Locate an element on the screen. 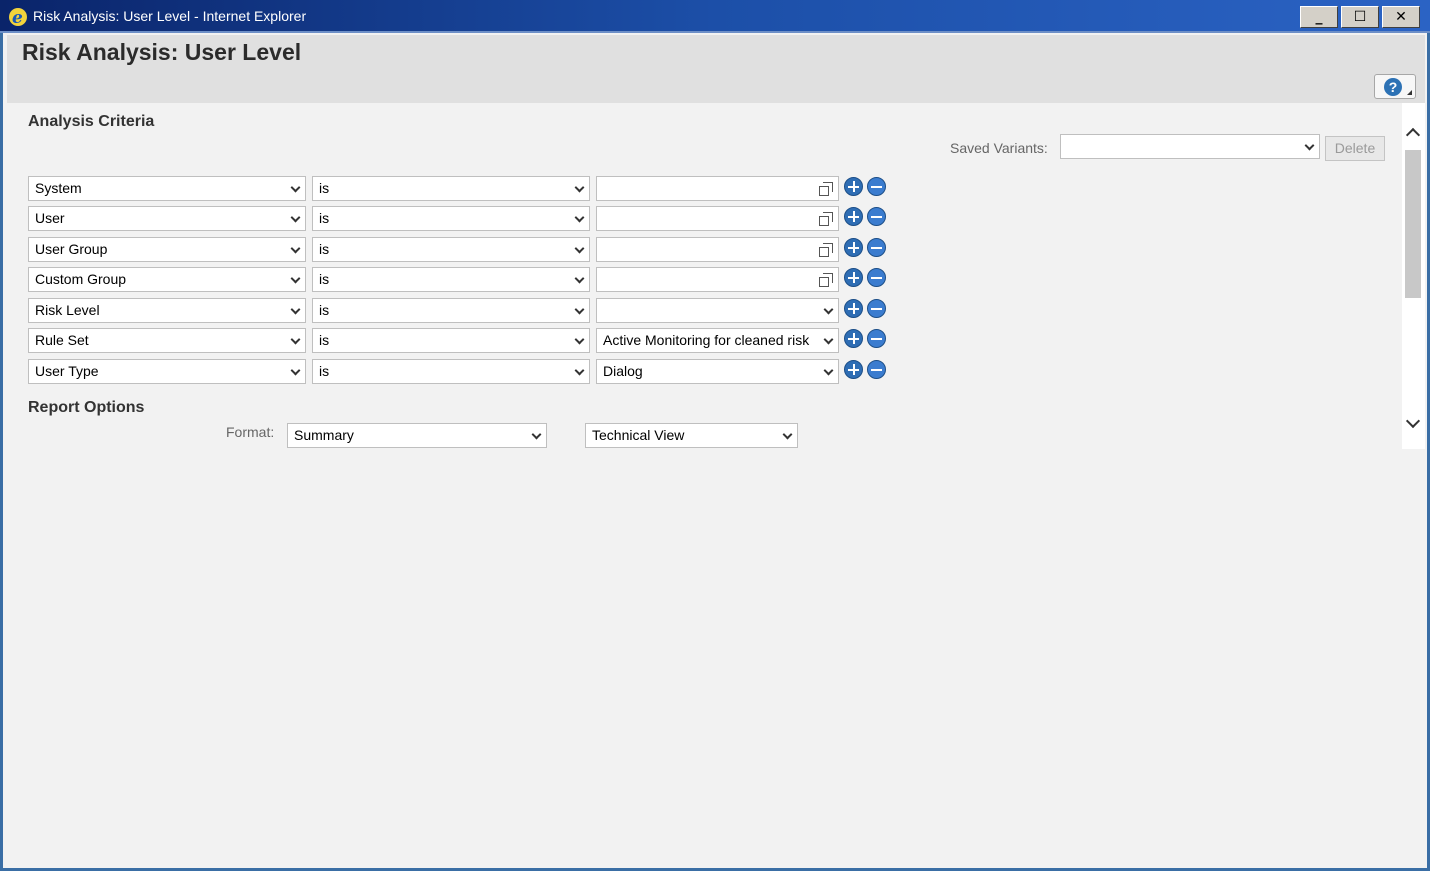  saved-variants-label: Saved Variants: is located at coordinates (999, 148).